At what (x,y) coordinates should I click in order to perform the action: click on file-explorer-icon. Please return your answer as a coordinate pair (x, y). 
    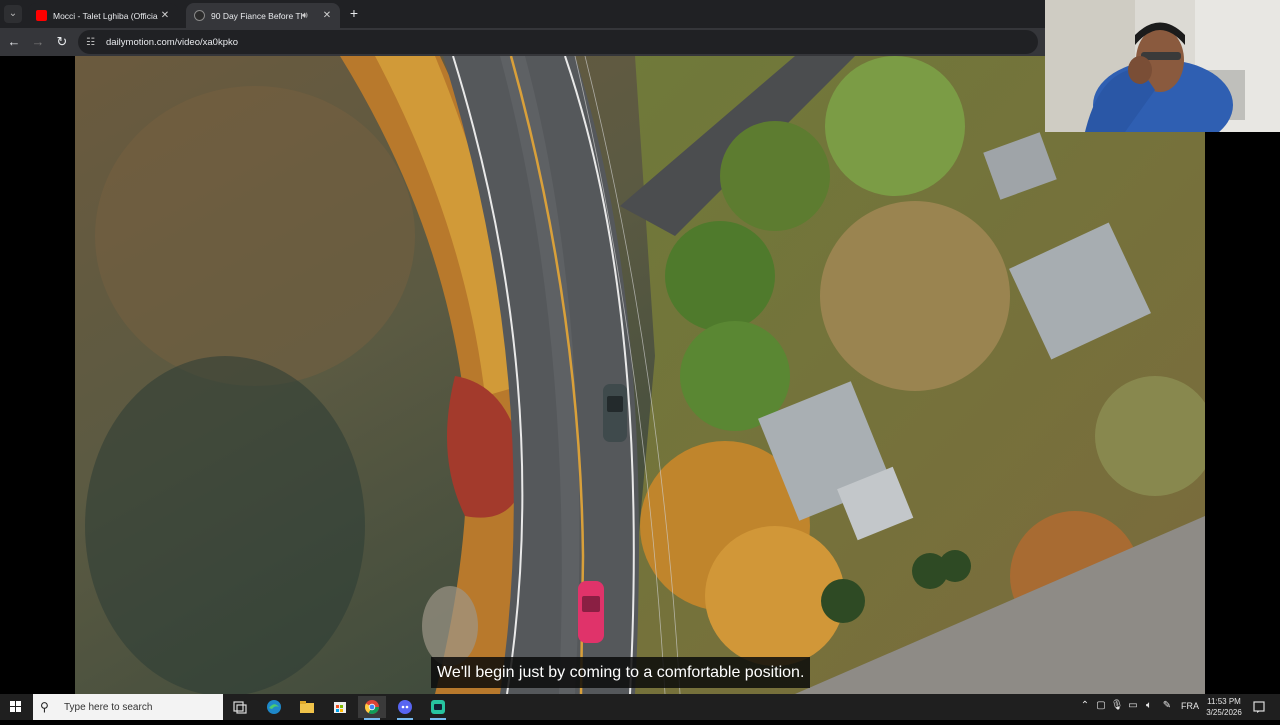
    Looking at the image, I should click on (307, 707).